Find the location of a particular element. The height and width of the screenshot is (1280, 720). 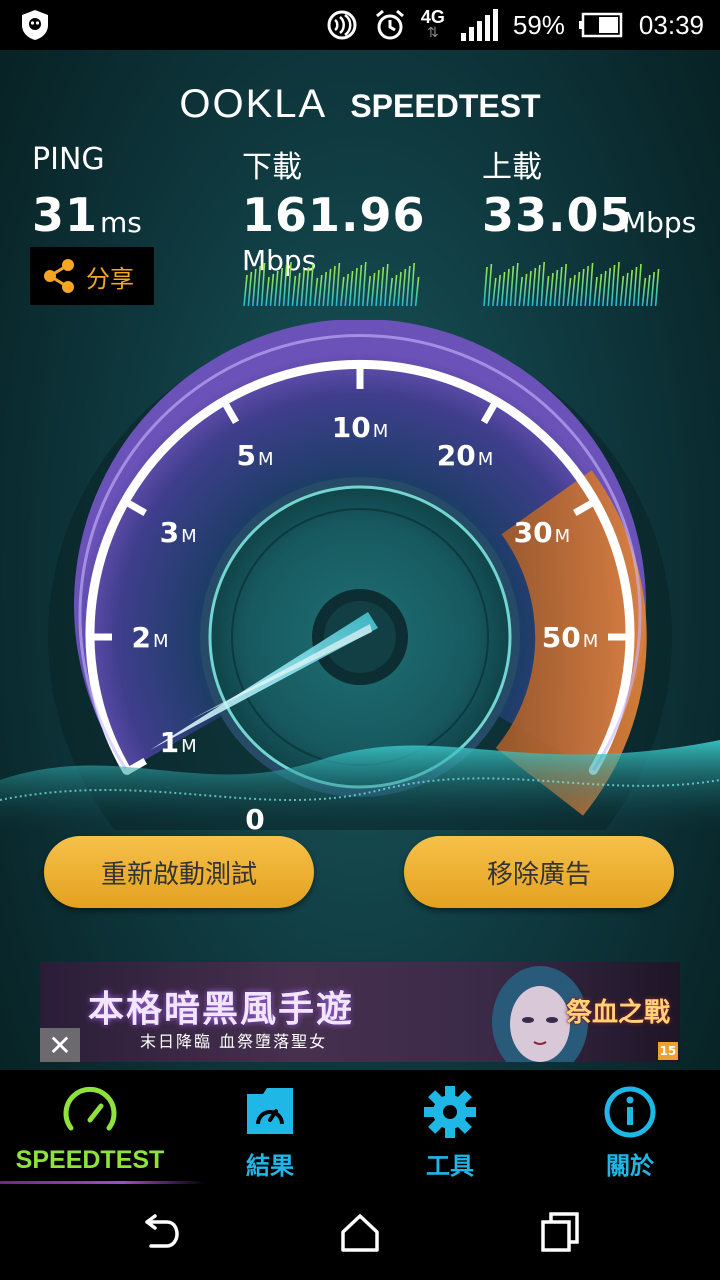

home-icon is located at coordinates (360, 1233).